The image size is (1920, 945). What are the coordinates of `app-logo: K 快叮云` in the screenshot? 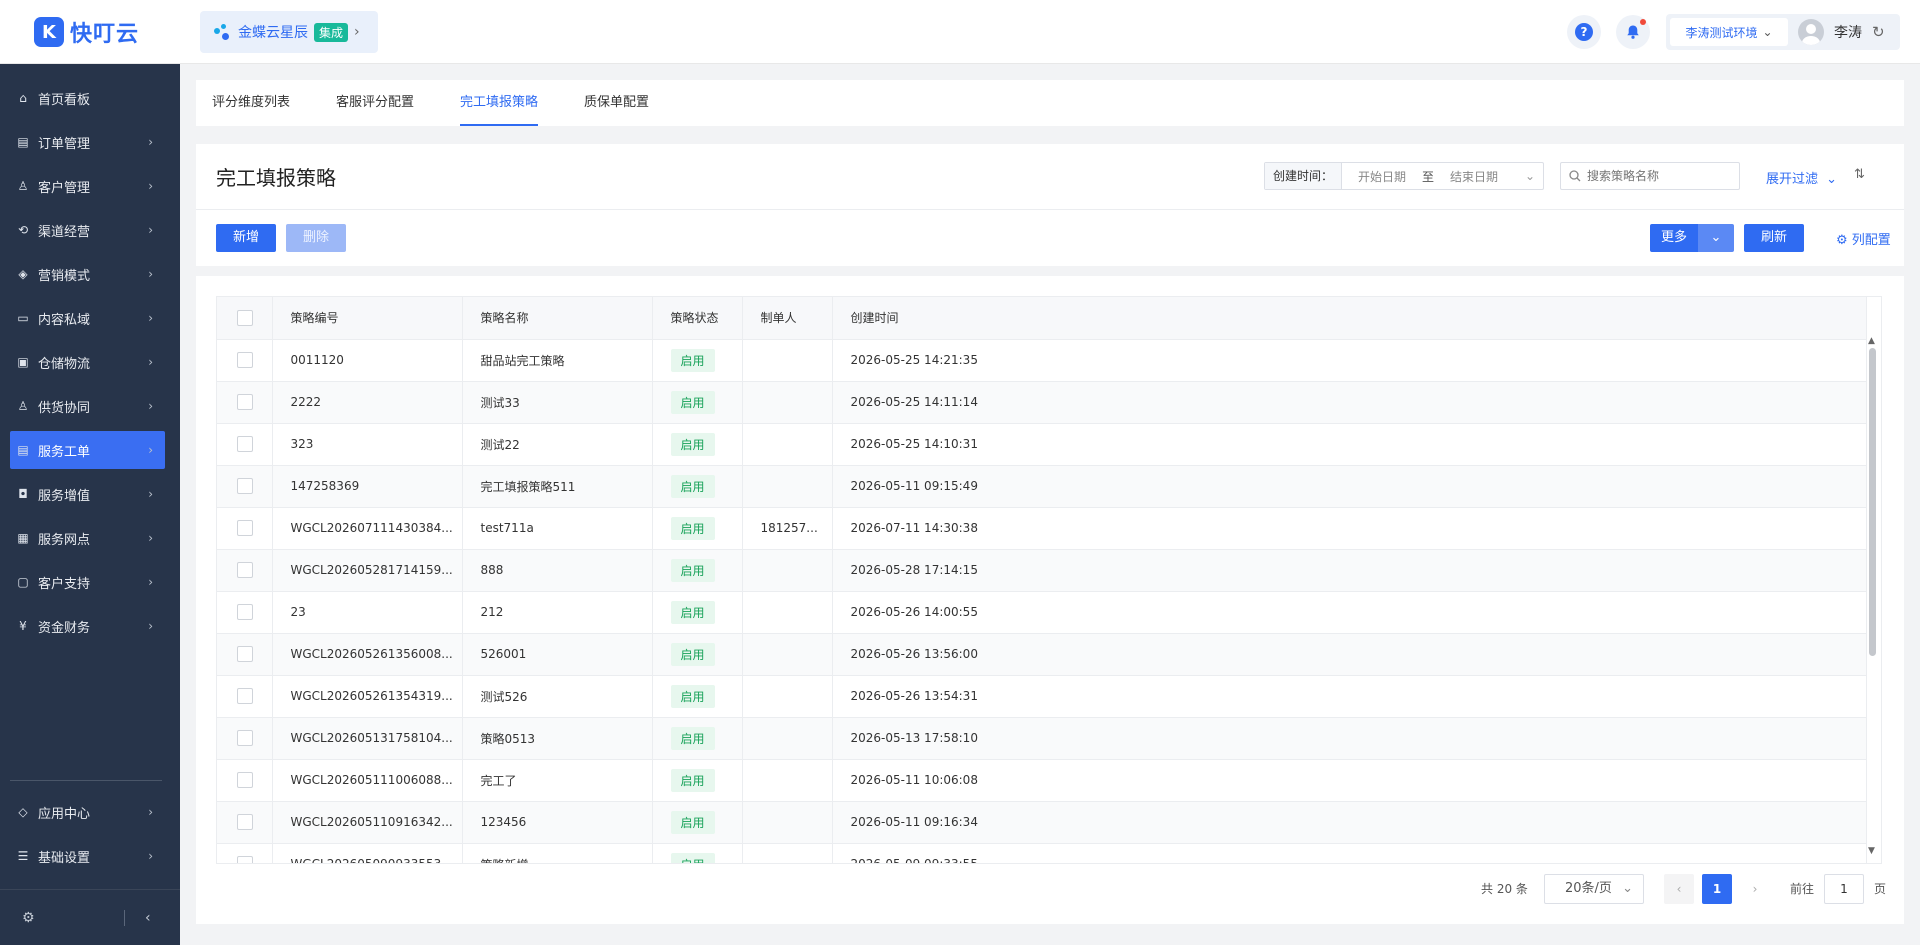 It's located at (86, 32).